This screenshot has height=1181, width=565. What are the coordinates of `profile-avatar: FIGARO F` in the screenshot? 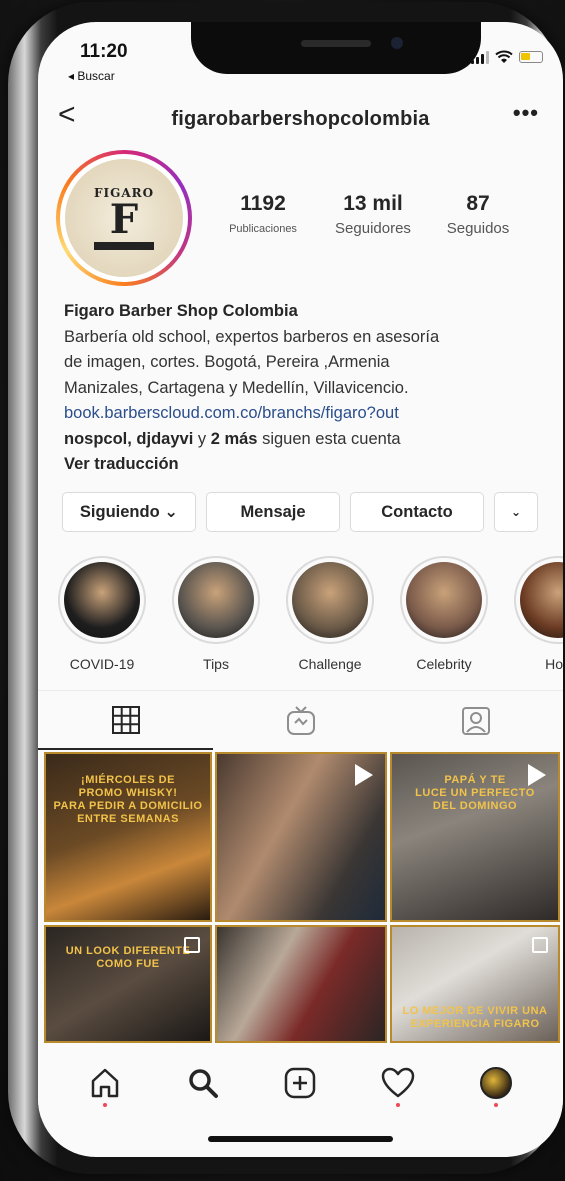 It's located at (124, 218).